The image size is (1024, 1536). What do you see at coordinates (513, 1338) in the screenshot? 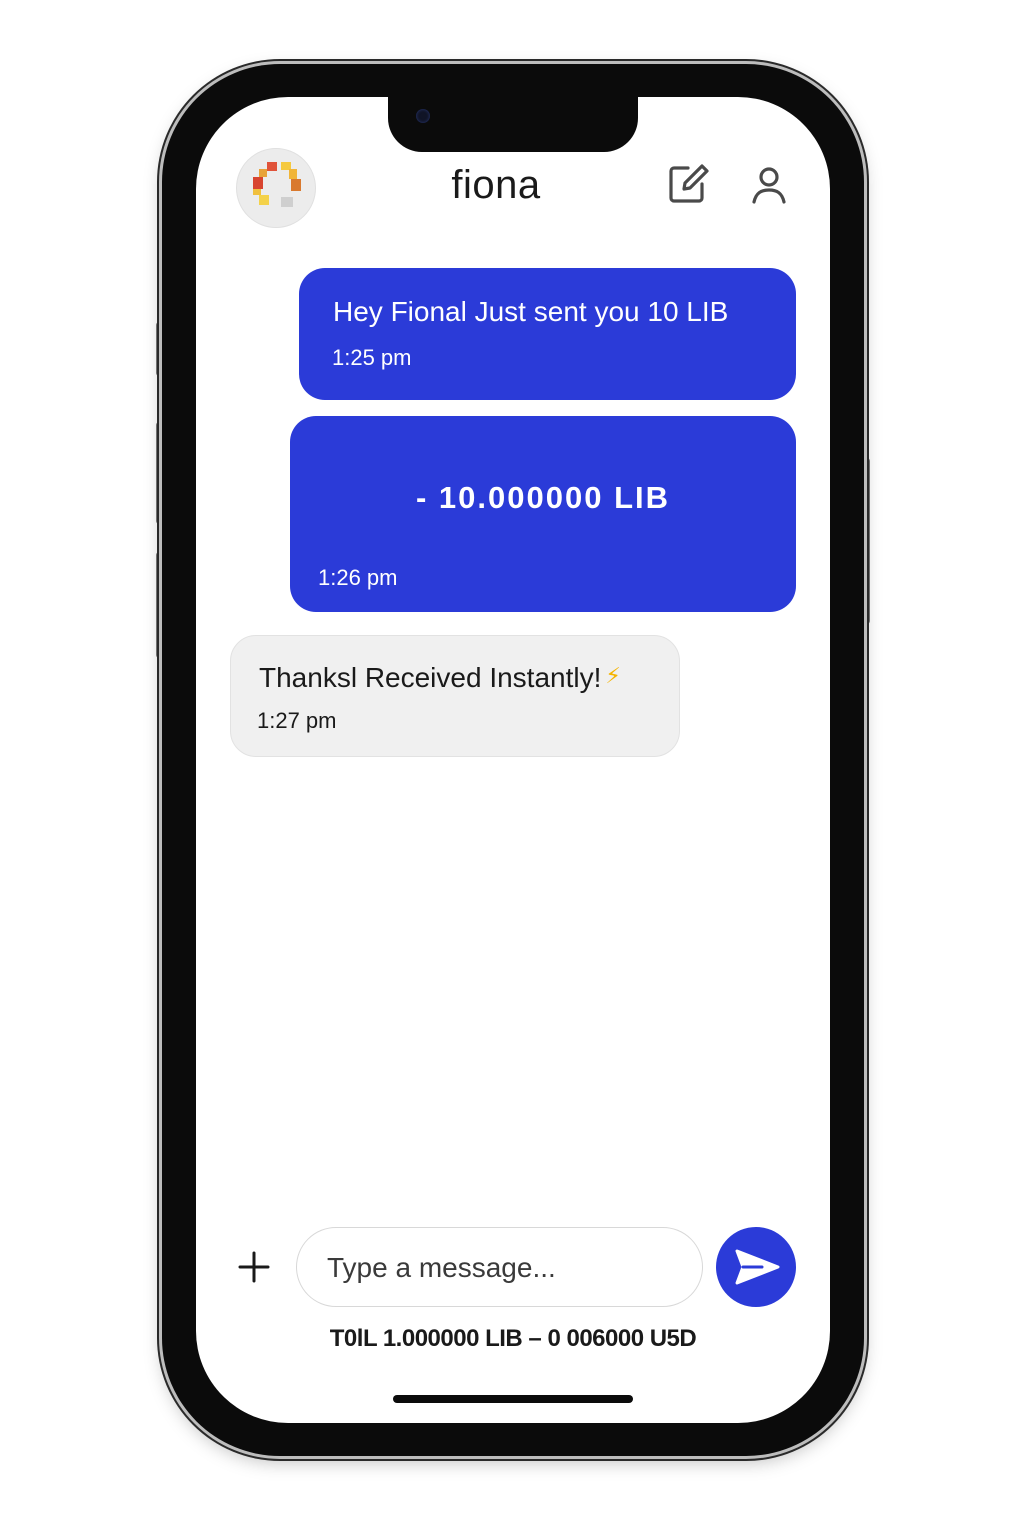
I see `balance-summary: T0lL 1.000000 LIB – 0 006000 U5D` at bounding box center [513, 1338].